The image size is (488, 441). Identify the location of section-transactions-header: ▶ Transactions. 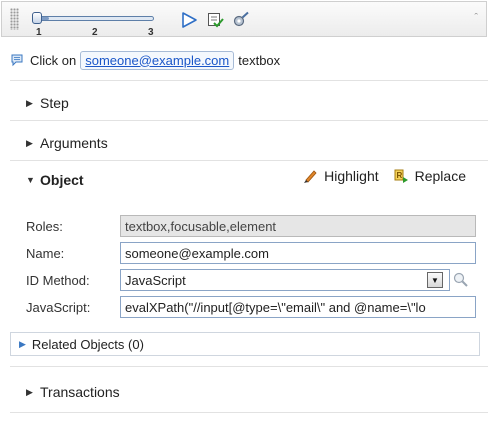
(245, 392).